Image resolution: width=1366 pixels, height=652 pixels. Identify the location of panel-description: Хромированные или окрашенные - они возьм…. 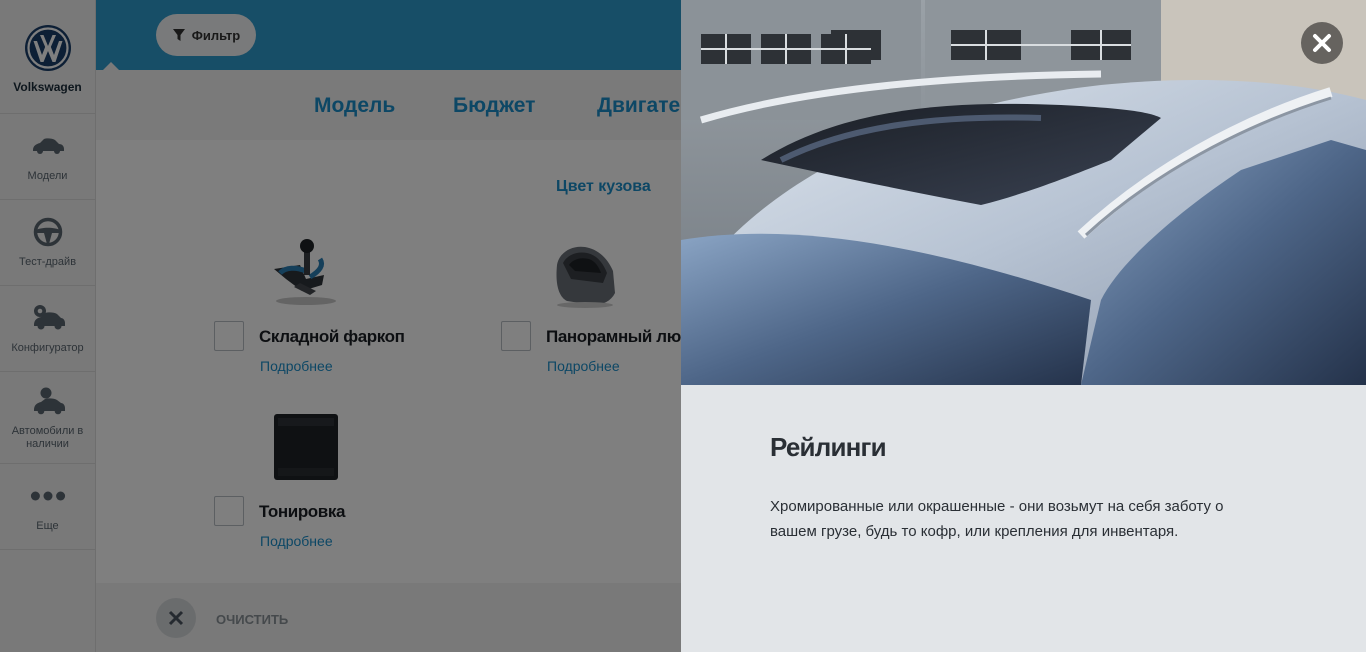
(997, 519).